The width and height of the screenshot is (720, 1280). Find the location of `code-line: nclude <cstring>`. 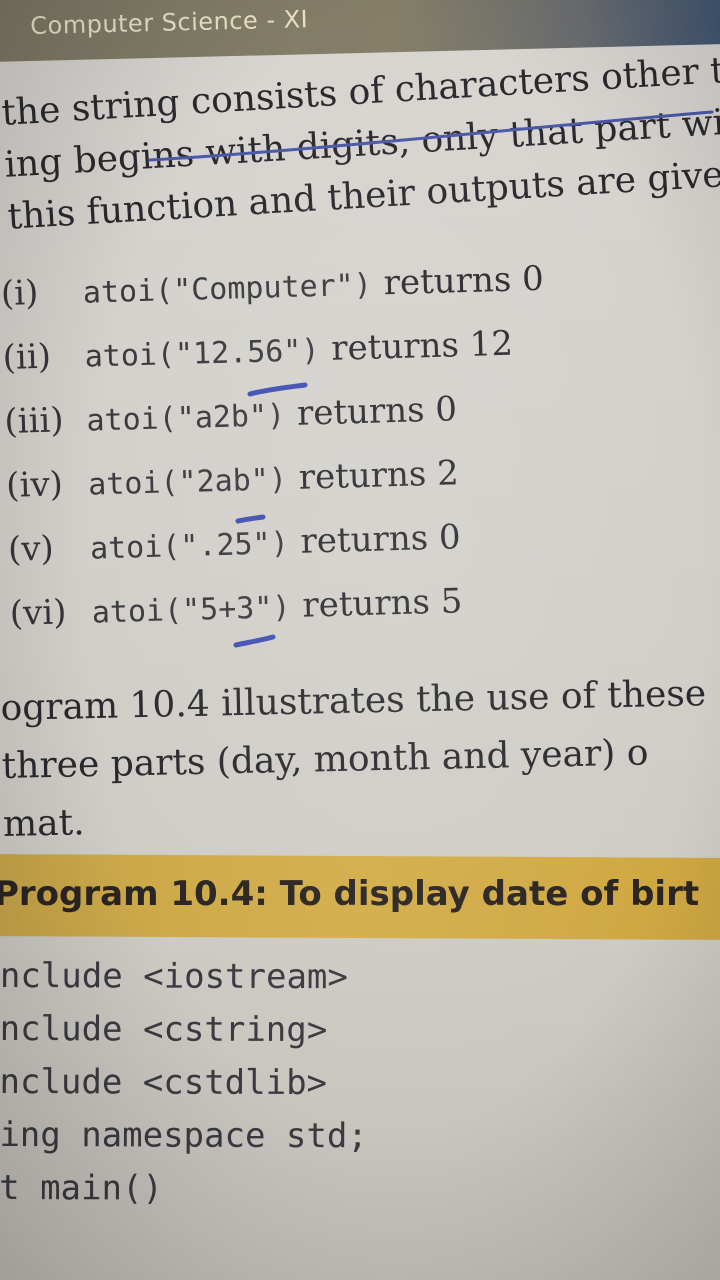

code-line: nclude <cstring> is located at coordinates (164, 1029).